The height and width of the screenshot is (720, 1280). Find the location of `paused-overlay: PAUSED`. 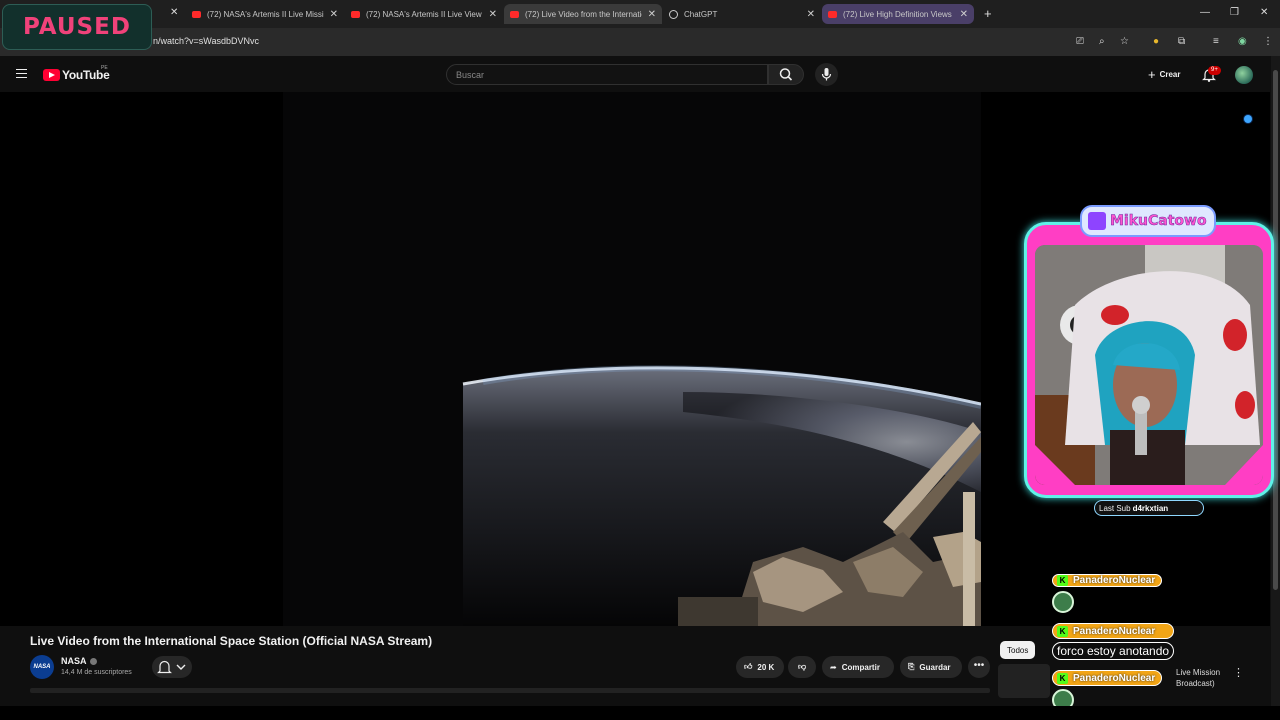

paused-overlay: PAUSED is located at coordinates (77, 27).